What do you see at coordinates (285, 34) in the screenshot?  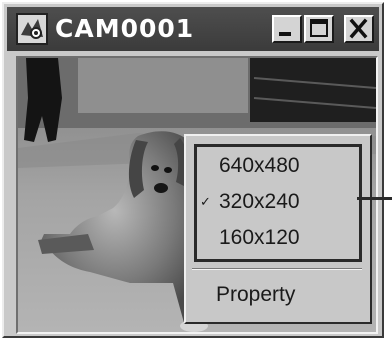 I see `minimize-icon` at bounding box center [285, 34].